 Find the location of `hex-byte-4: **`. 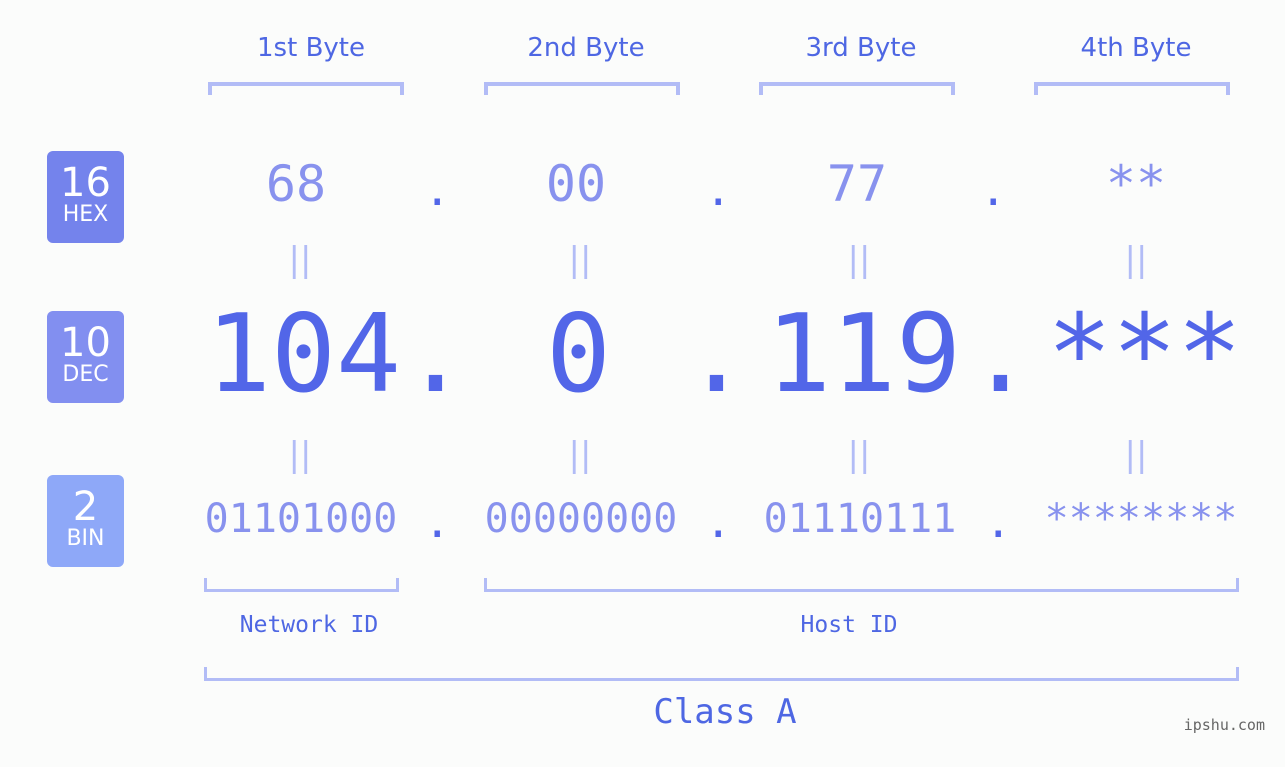

hex-byte-4: ** is located at coordinates (1136, 184).